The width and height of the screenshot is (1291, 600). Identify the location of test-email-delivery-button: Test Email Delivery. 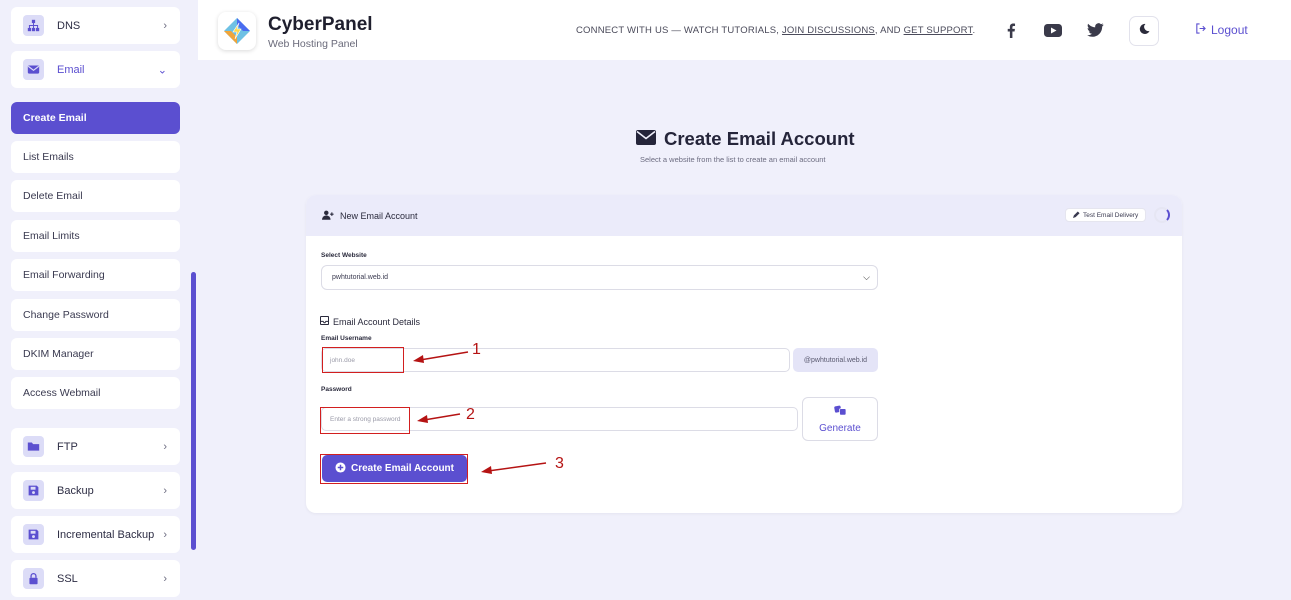
(1106, 215).